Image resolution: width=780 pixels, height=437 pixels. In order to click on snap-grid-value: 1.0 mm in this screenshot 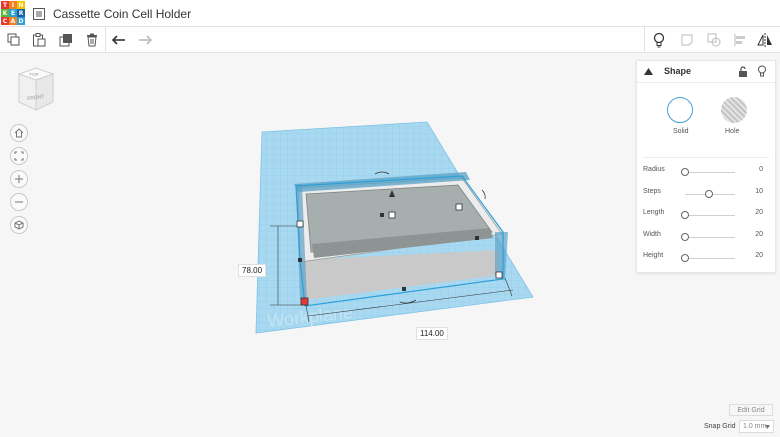, I will do `click(755, 426)`.